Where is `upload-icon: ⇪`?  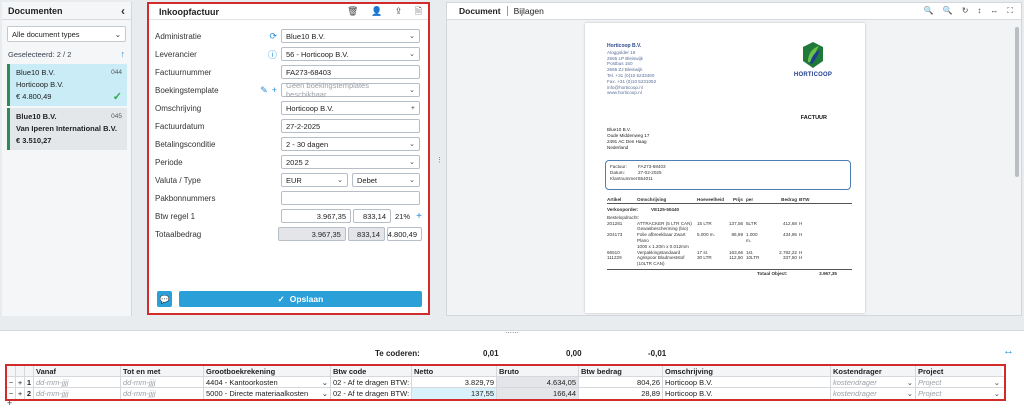 upload-icon: ⇪ is located at coordinates (399, 11).